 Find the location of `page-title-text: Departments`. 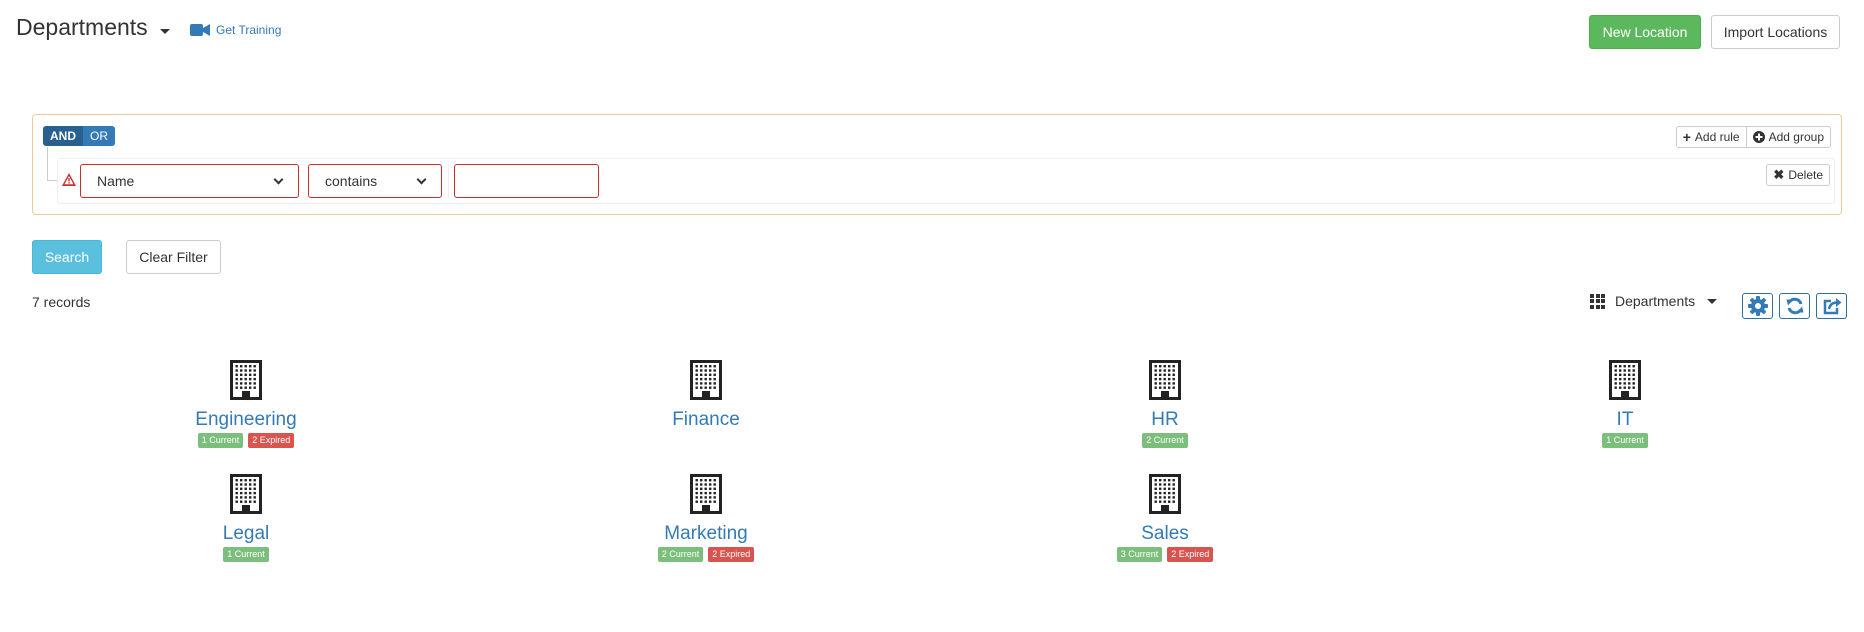

page-title-text: Departments is located at coordinates (82, 27).